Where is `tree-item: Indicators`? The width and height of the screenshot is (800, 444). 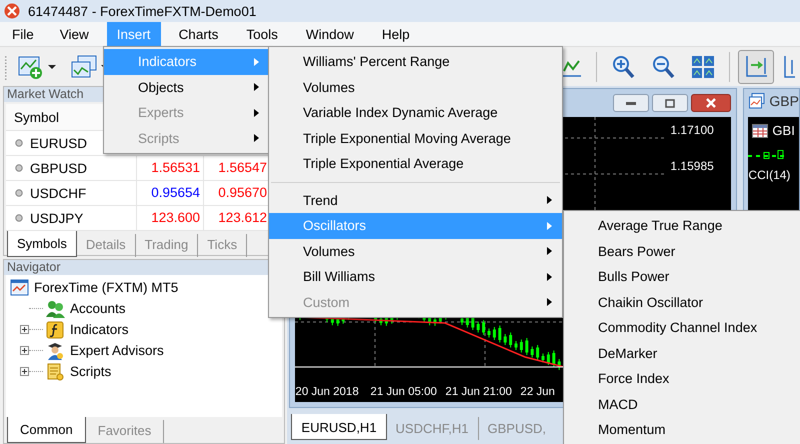 tree-item: Indicators is located at coordinates (87, 329).